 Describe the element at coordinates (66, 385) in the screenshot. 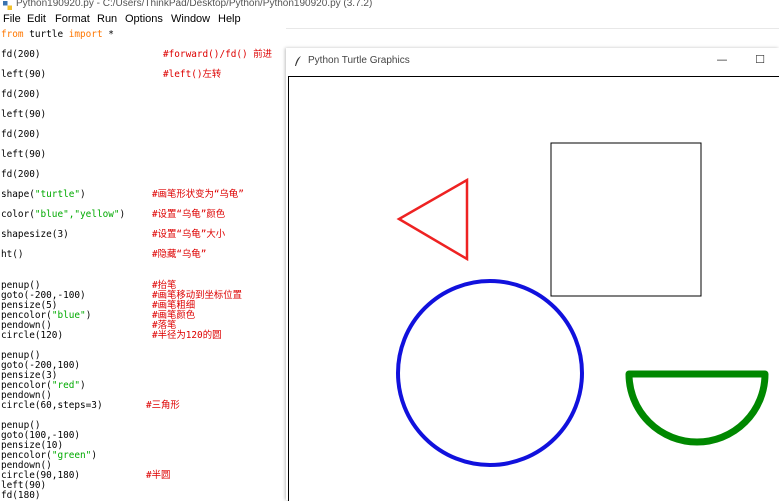

I see `string-token: "red"` at that location.